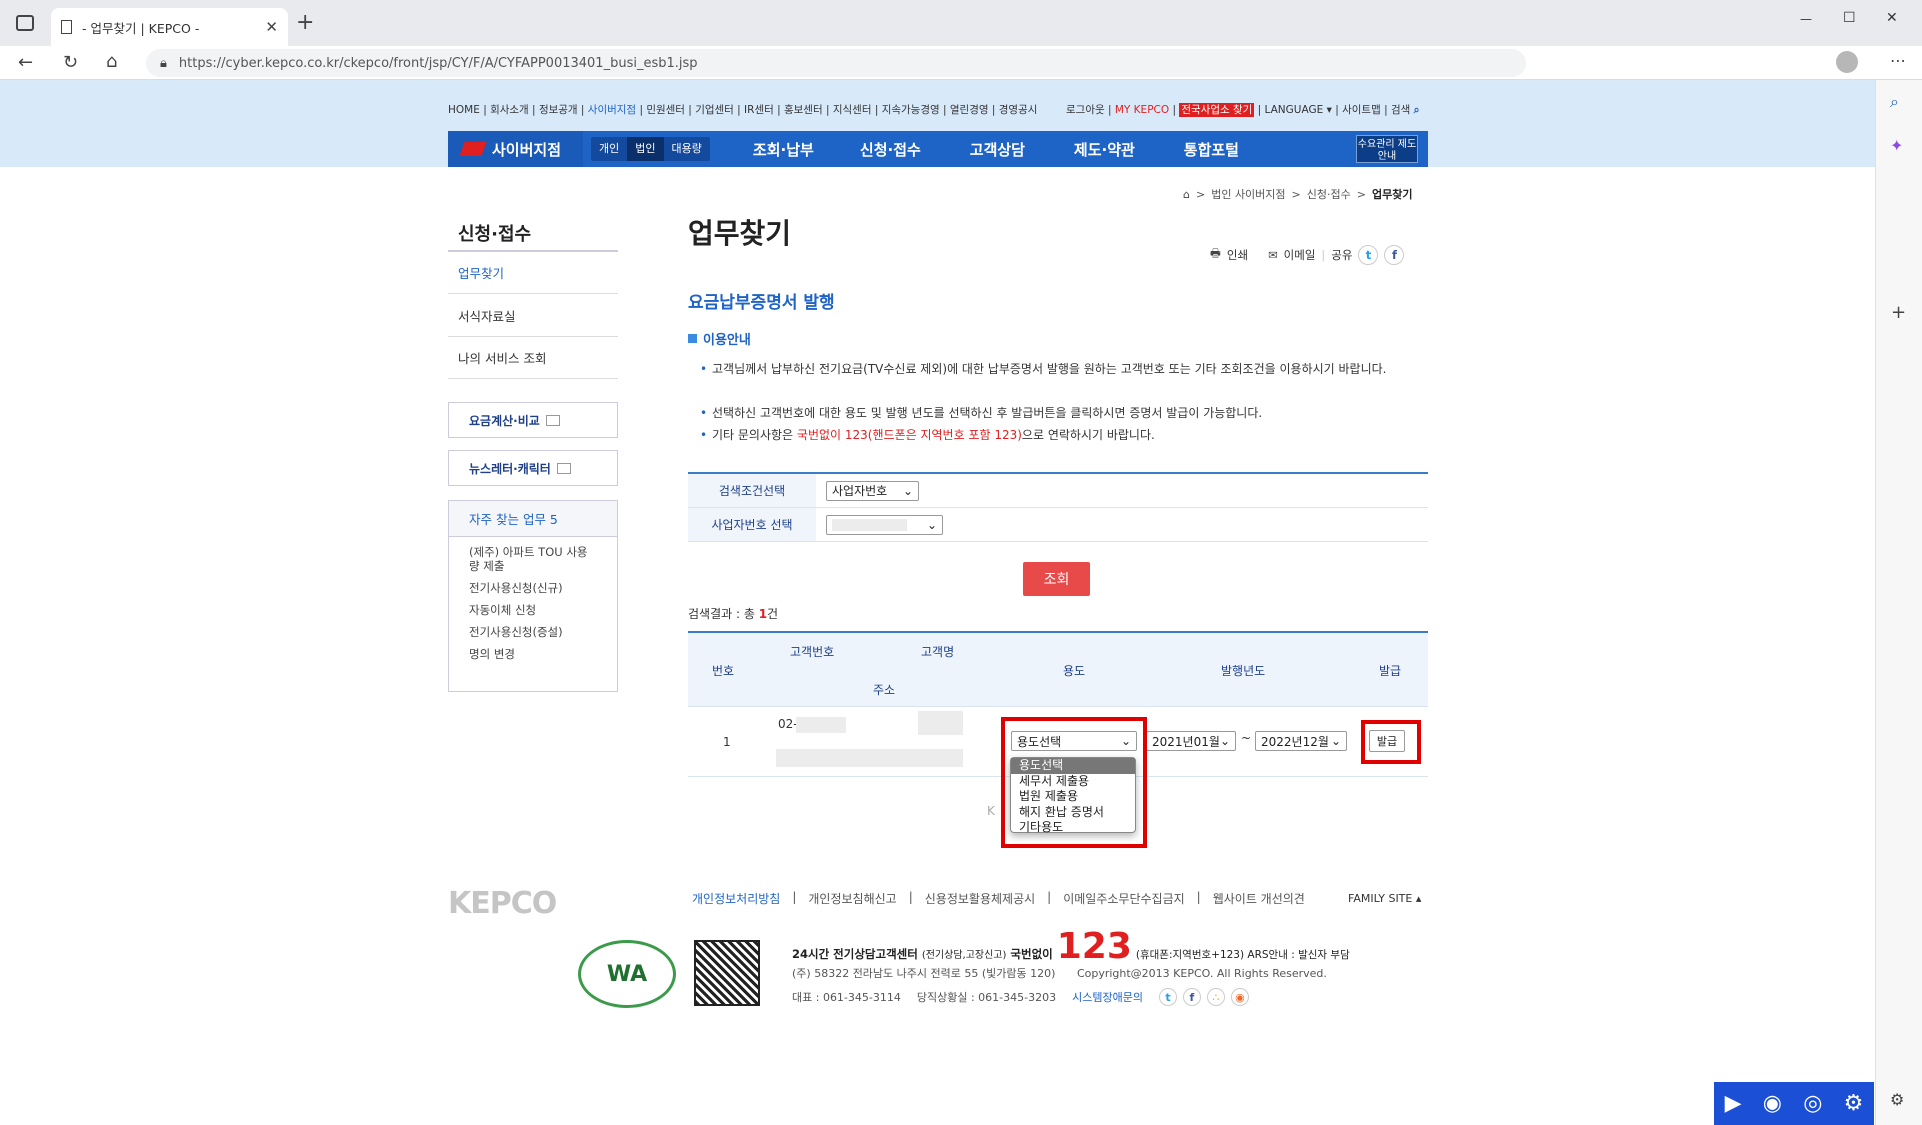 This screenshot has height=1125, width=1922. I want to click on lnb-item-my-service: 나의 서비스 조회, so click(533, 357).